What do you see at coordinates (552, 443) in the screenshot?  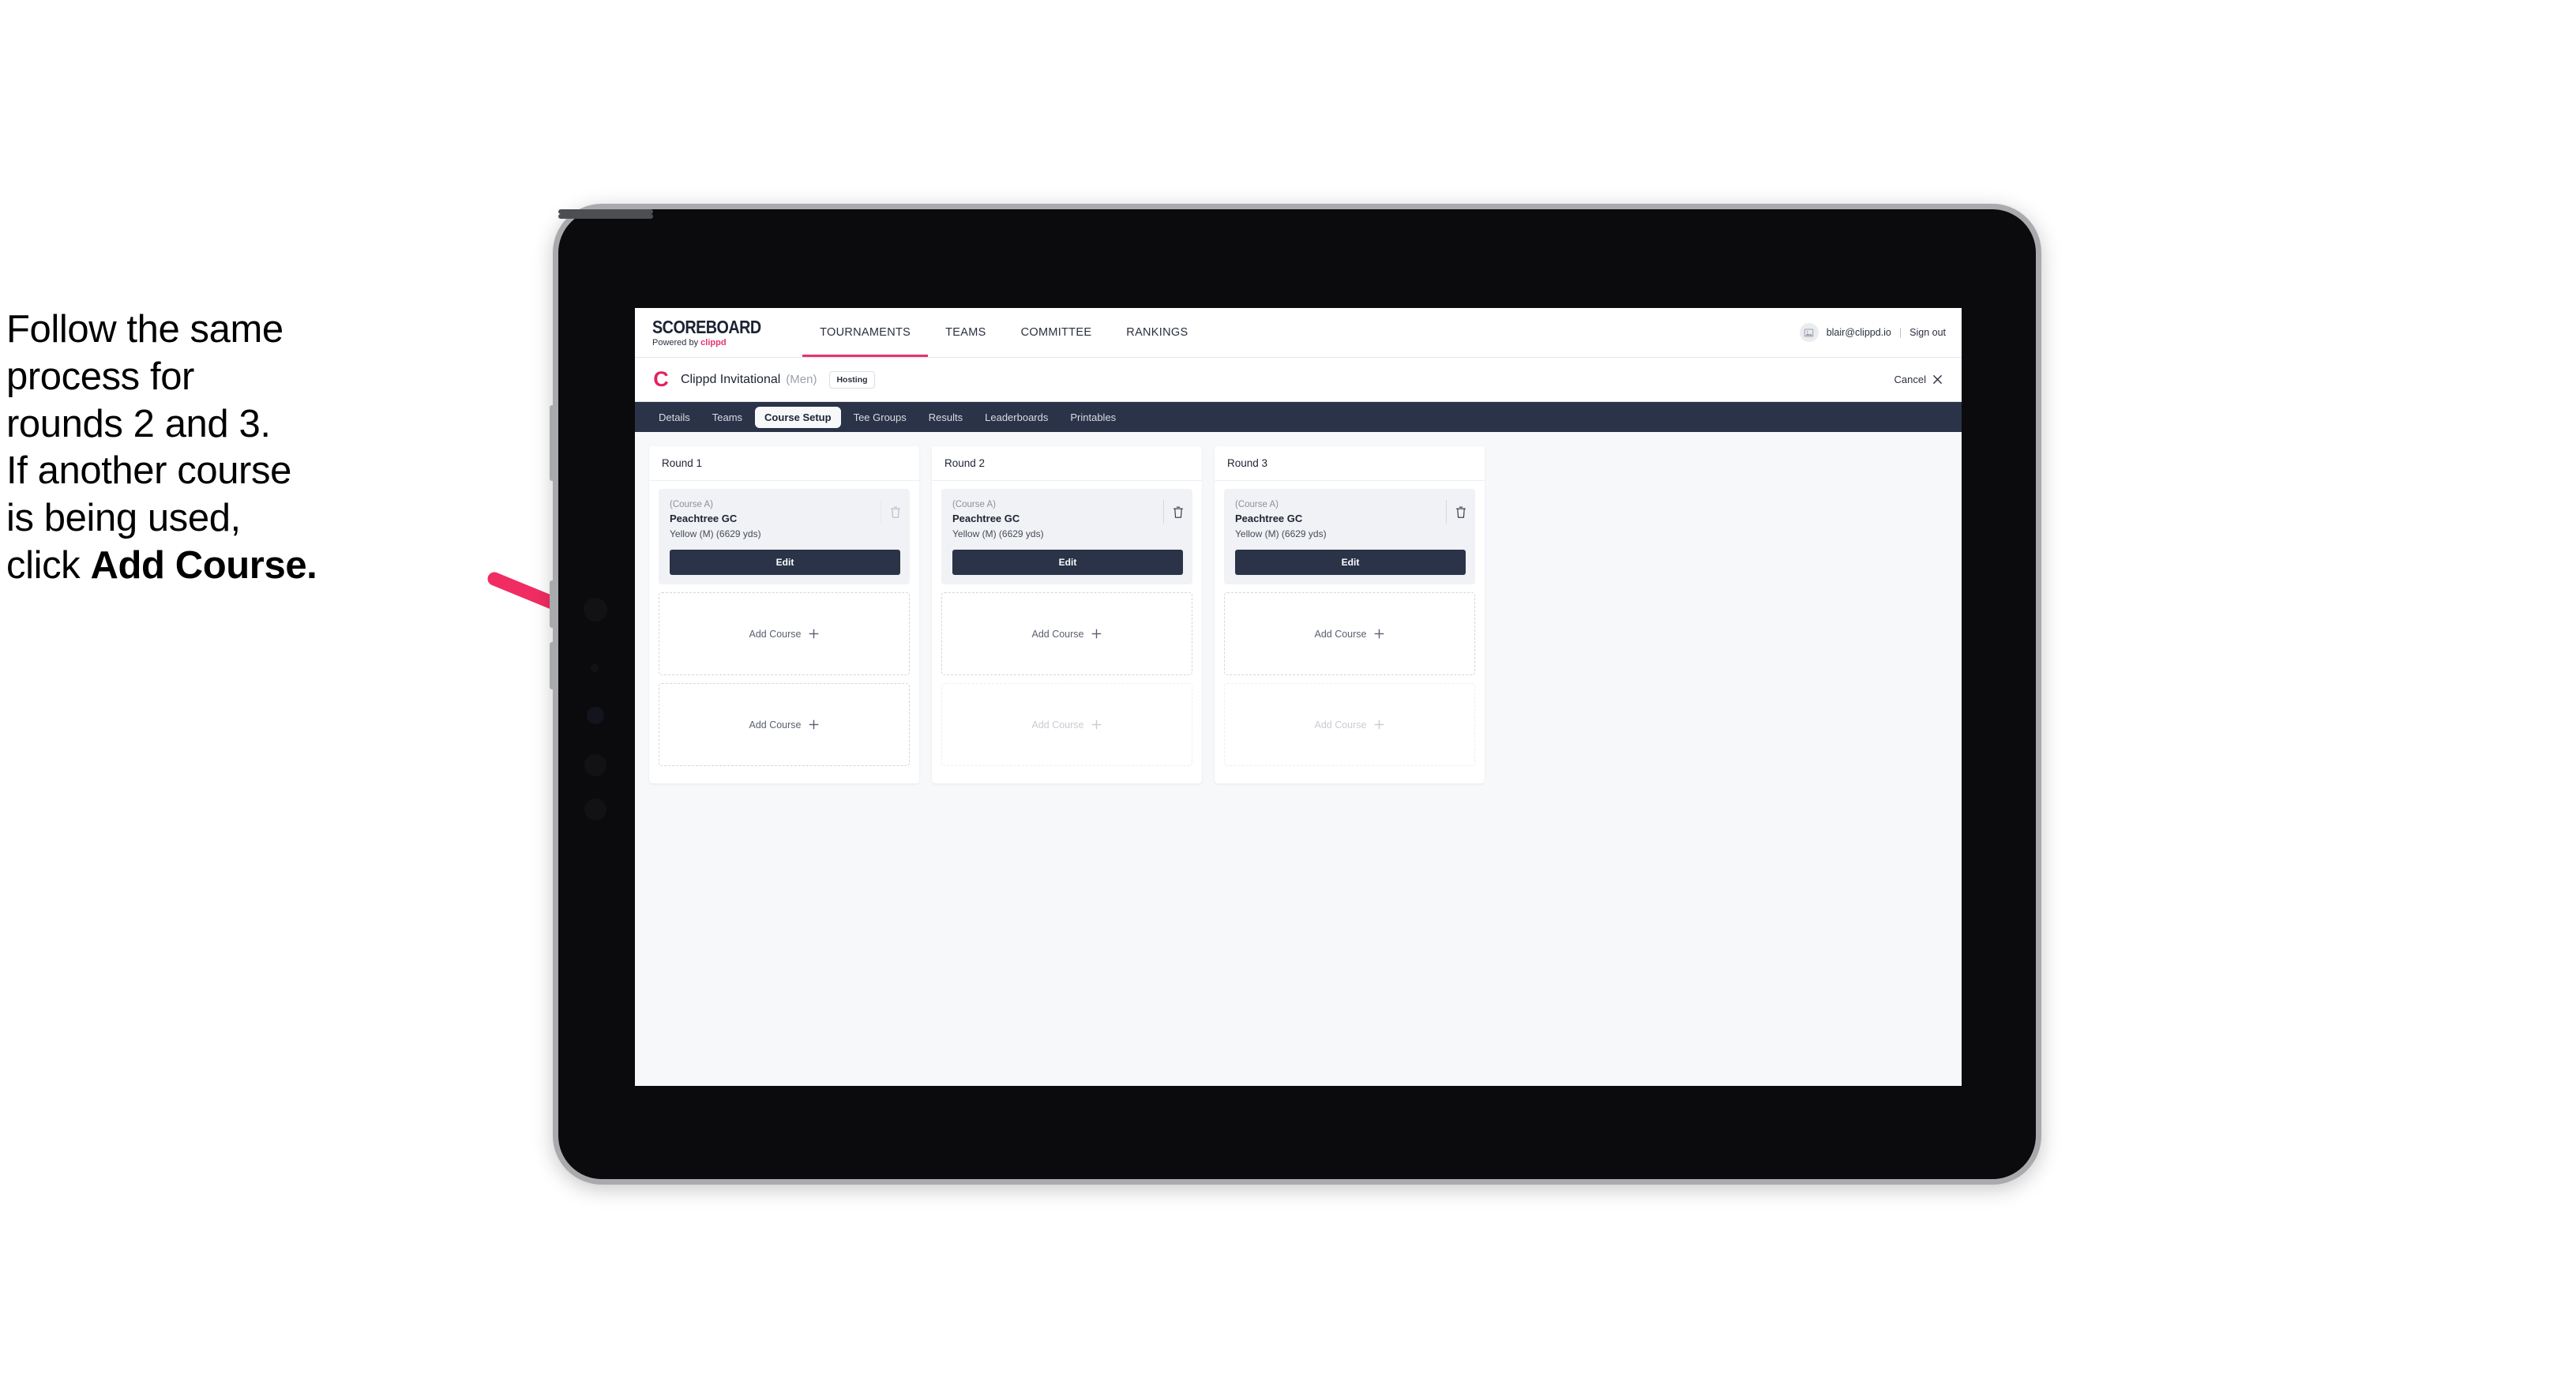 I see `power-button` at bounding box center [552, 443].